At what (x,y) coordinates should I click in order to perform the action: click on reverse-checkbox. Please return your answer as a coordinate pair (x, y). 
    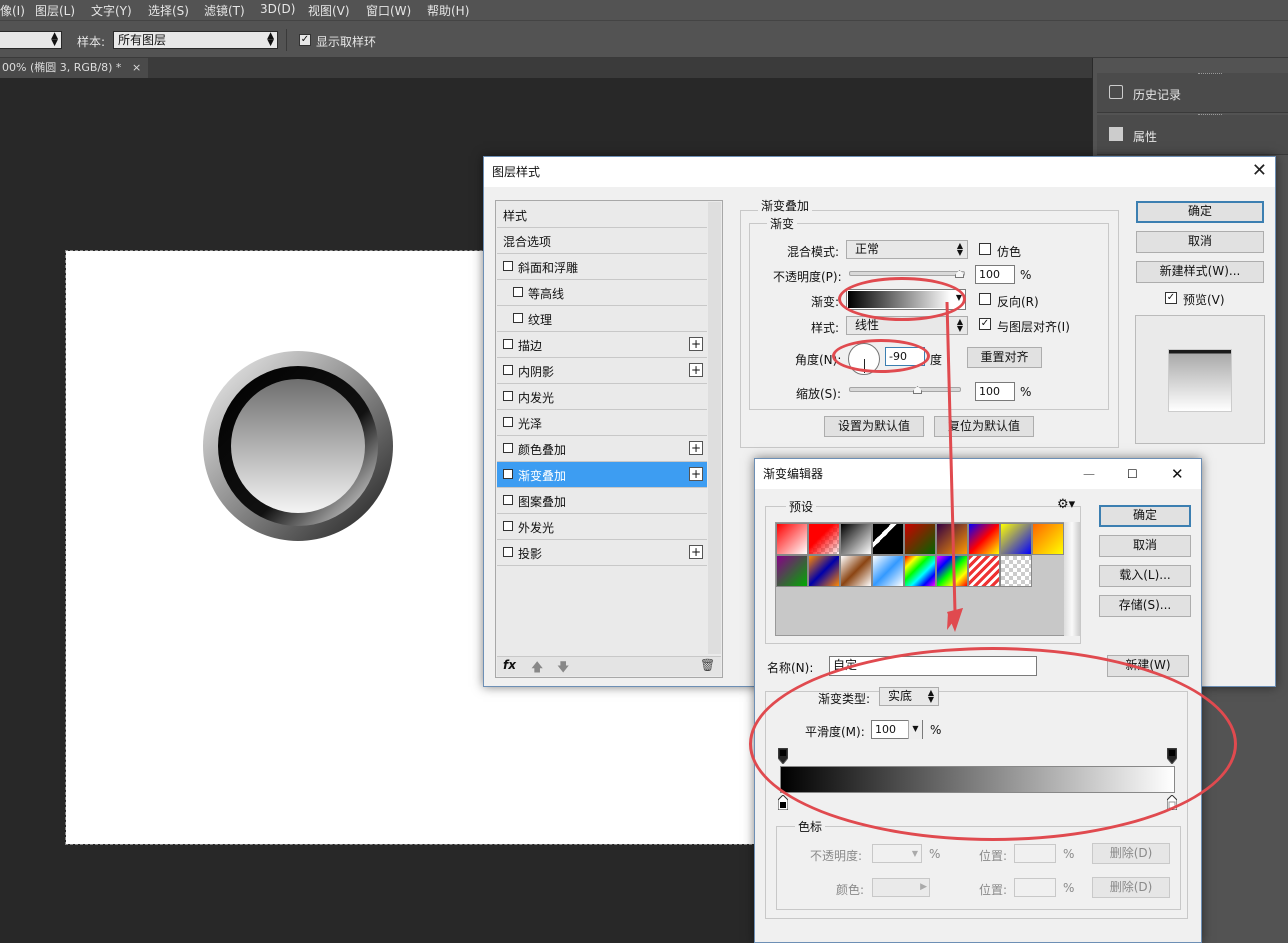
    Looking at the image, I should click on (985, 299).